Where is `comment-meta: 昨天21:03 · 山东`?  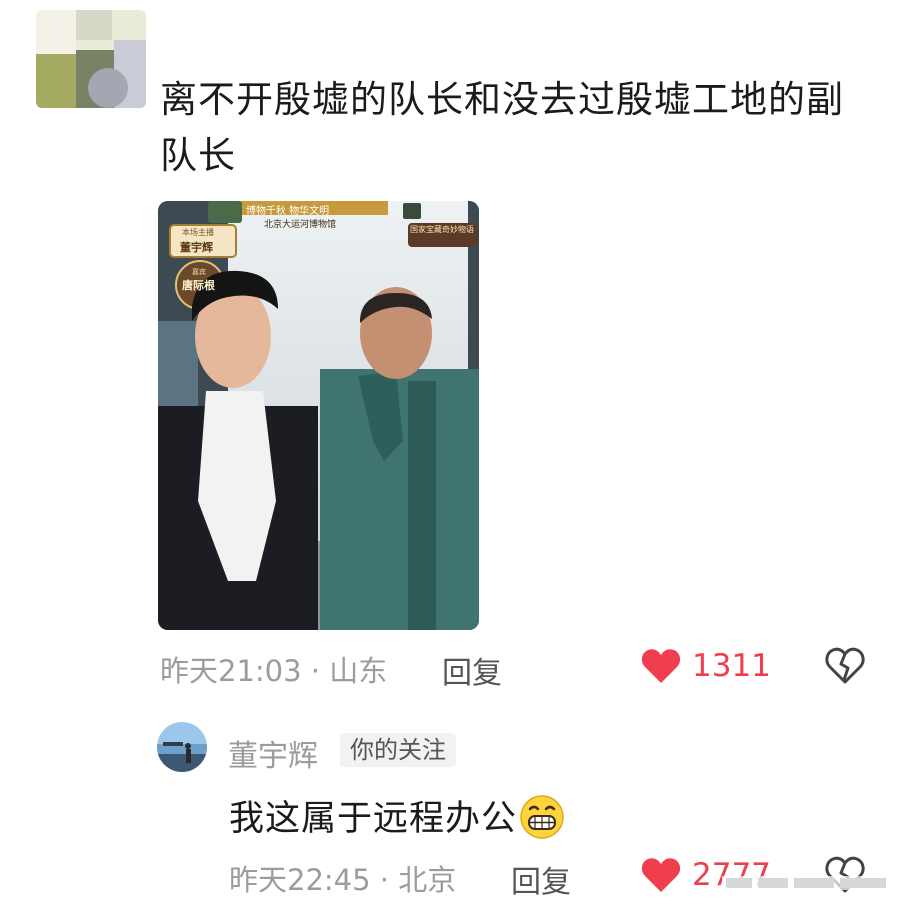
comment-meta: 昨天21:03 · 山东 is located at coordinates (273, 669).